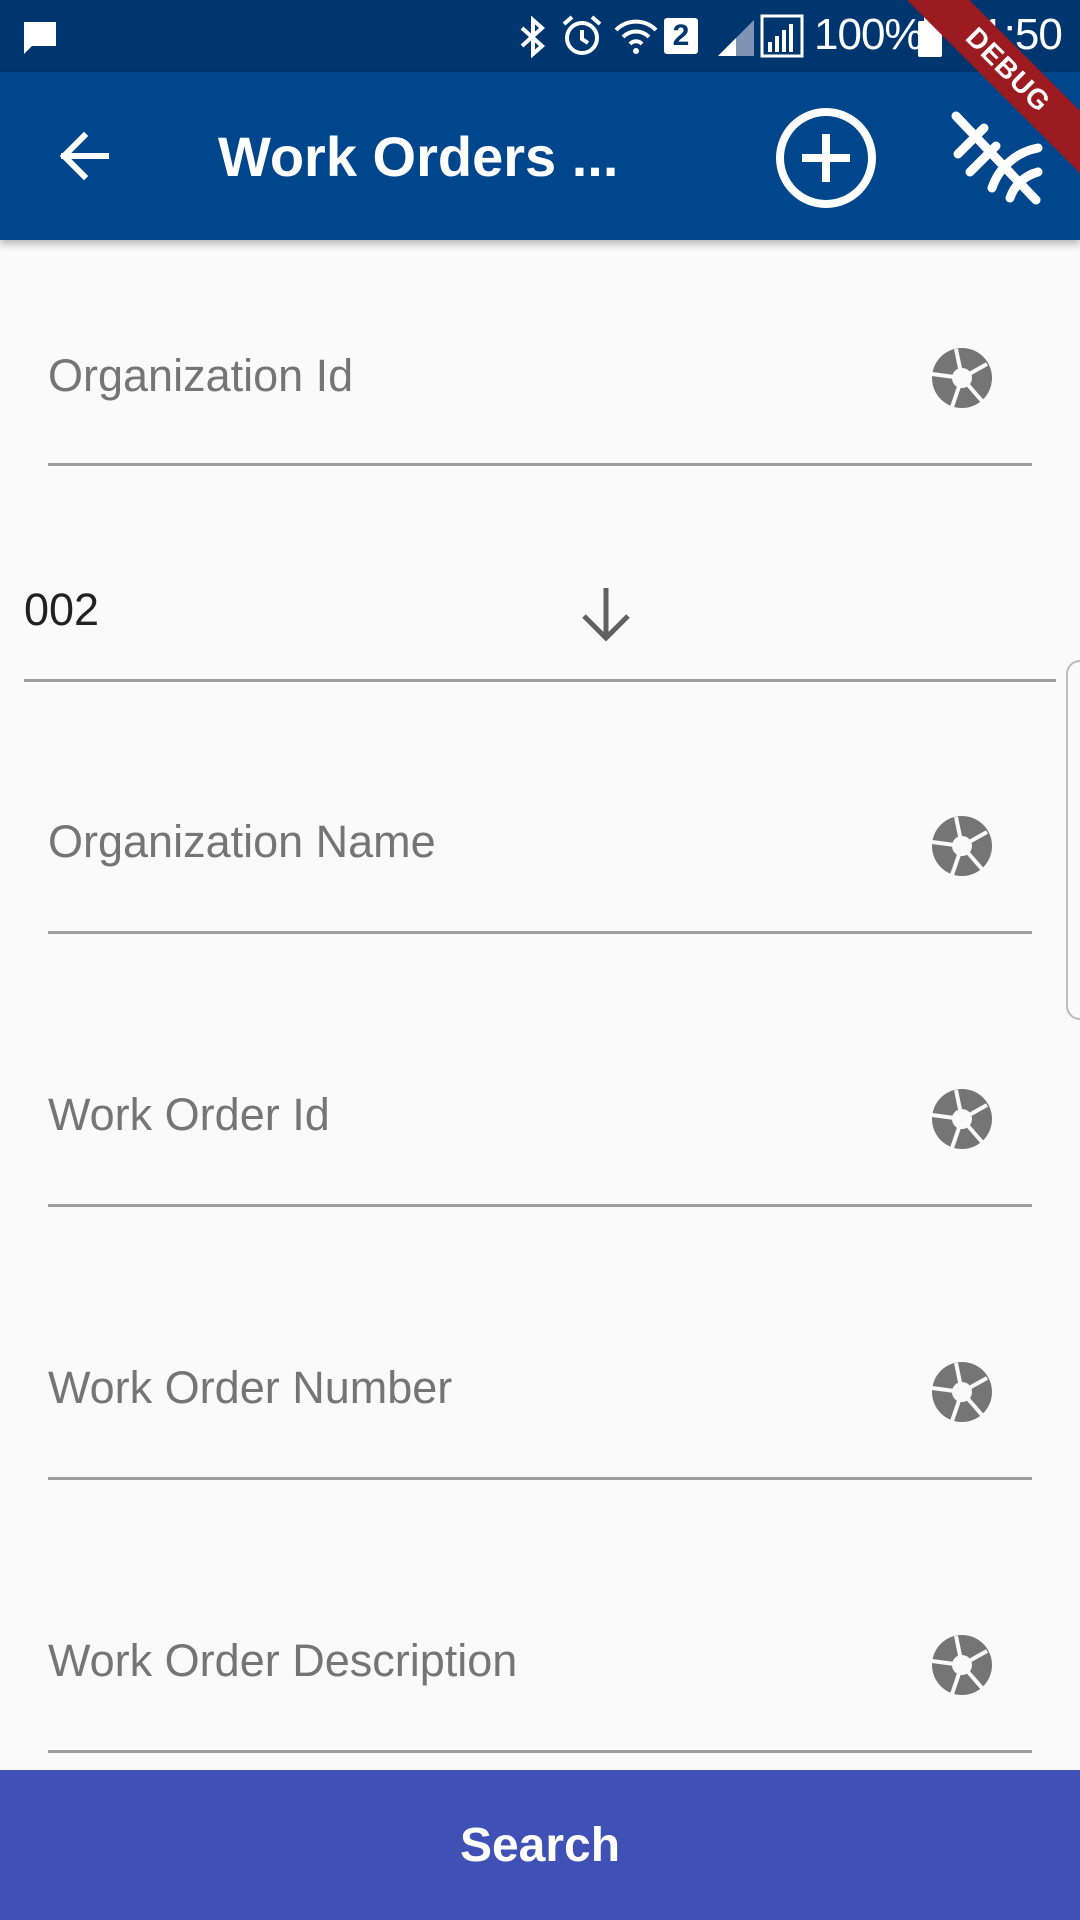 The height and width of the screenshot is (1920, 1080). I want to click on search-button: Search, so click(540, 1845).